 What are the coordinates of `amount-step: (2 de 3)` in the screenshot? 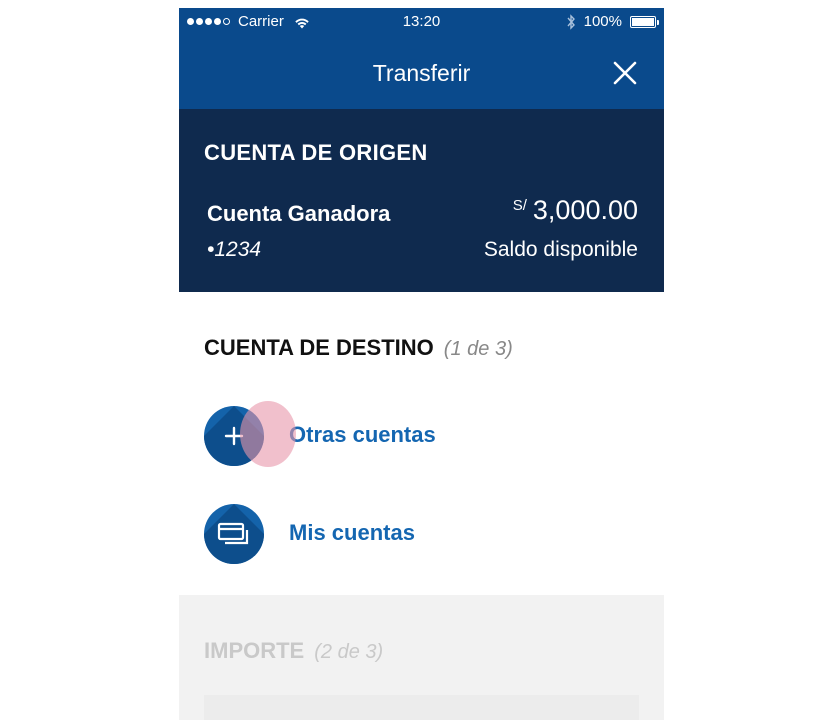 It's located at (349, 652).